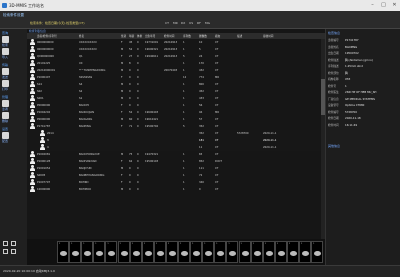 This screenshot has height=277, width=400. What do you see at coordinates (81, 36) in the screenshot?
I see `column-header: 姓名` at bounding box center [81, 36].